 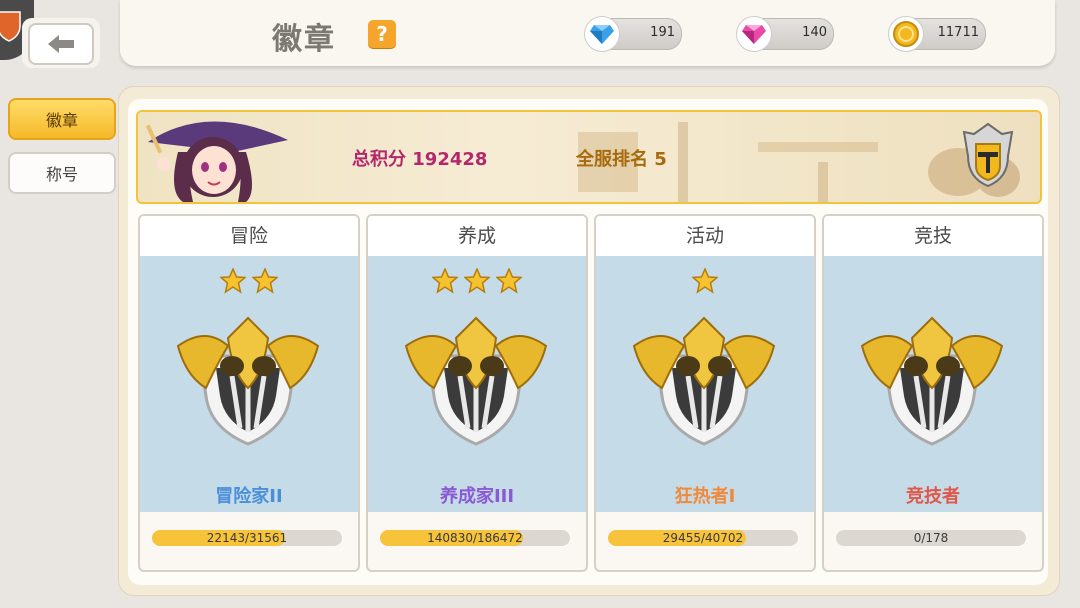 I want to click on back-button-frame, so click(x=61, y=43).